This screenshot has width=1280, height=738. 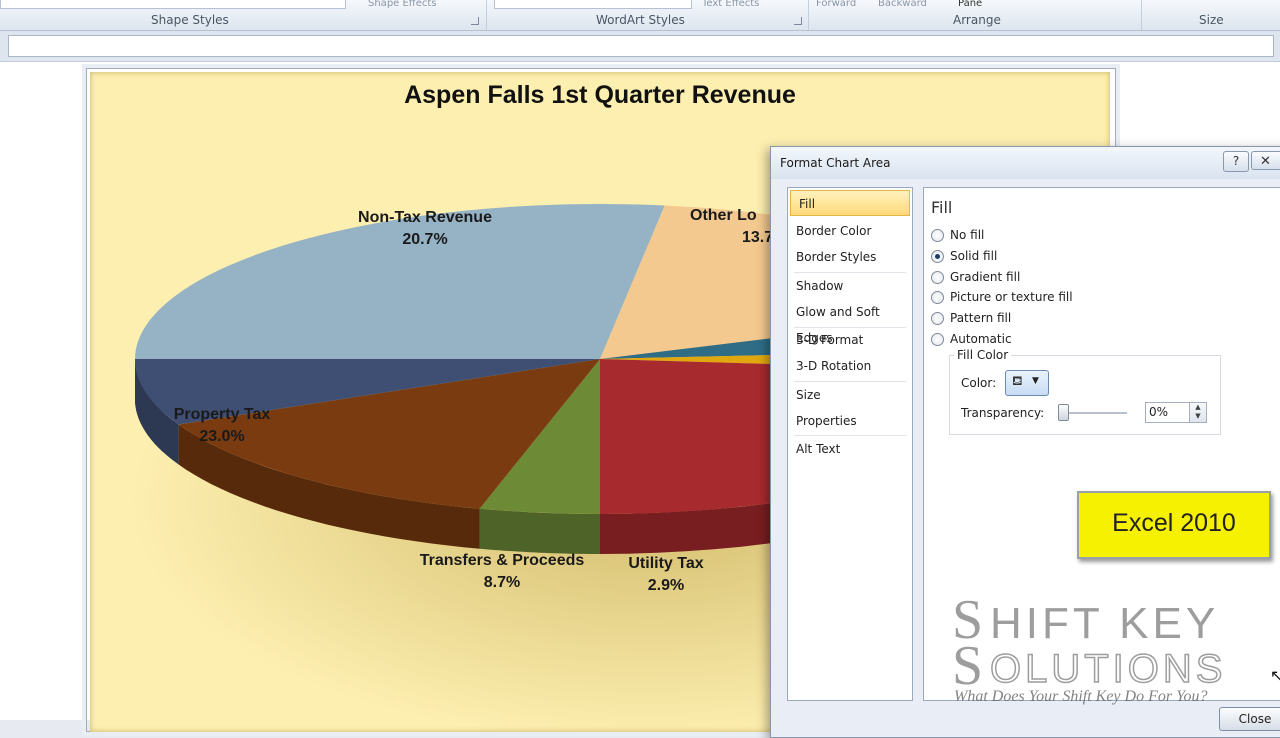 I want to click on badge-text: Excel 2010, so click(x=1174, y=523).